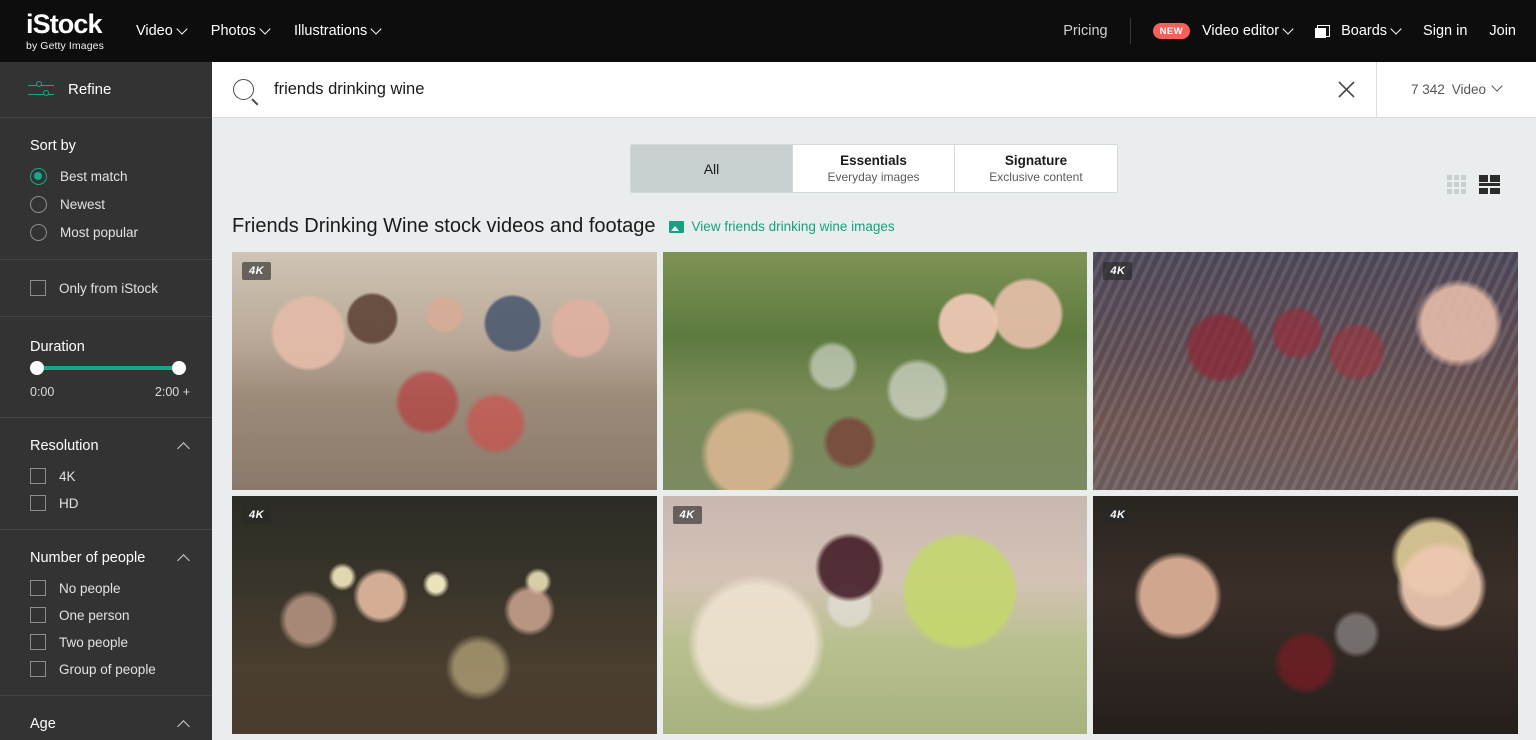  I want to click on mosaic-view-icon, so click(1489, 184).